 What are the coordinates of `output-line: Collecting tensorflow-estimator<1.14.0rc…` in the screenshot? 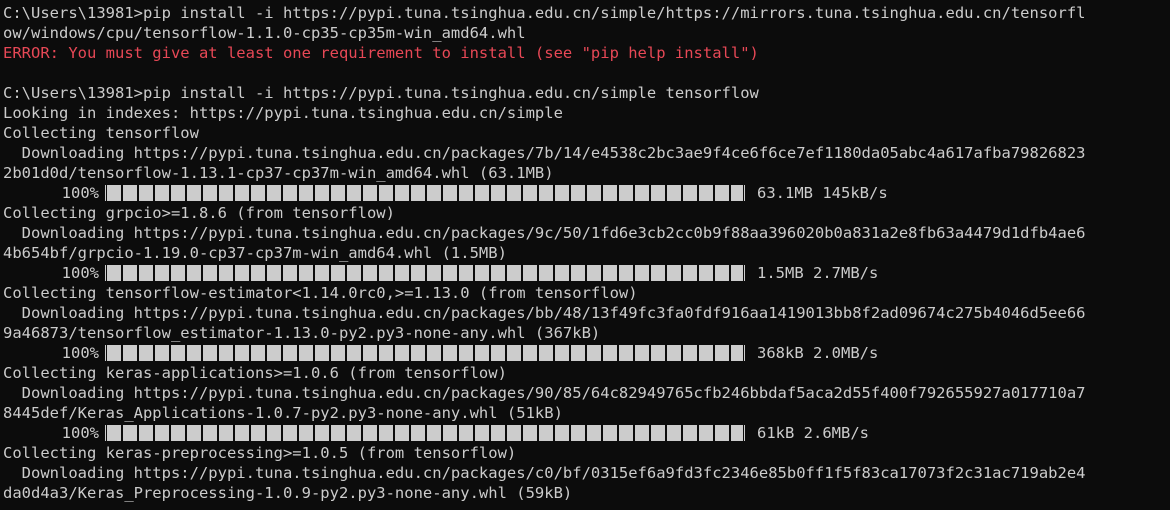 It's located at (320, 293).